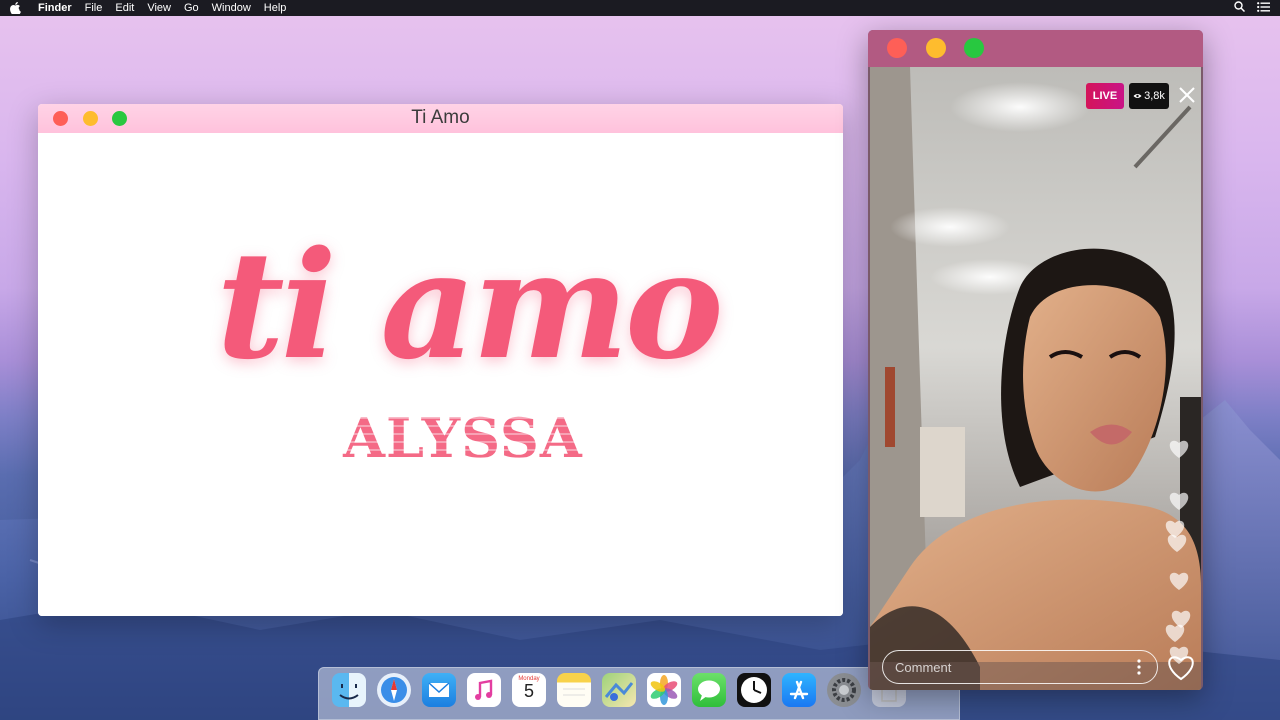  What do you see at coordinates (1181, 667) in the screenshot?
I see `like-heart-icon` at bounding box center [1181, 667].